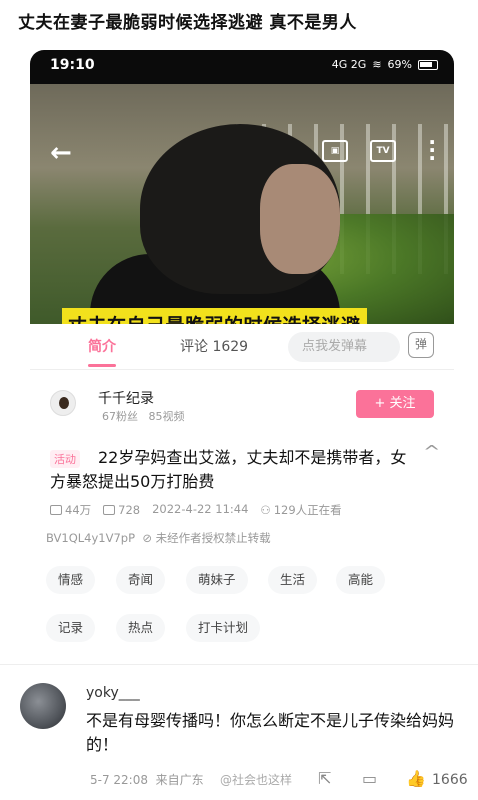 This screenshot has width=478, height=800. Describe the element at coordinates (120, 416) in the screenshot. I see `uploader-fans: 67粉丝` at that location.